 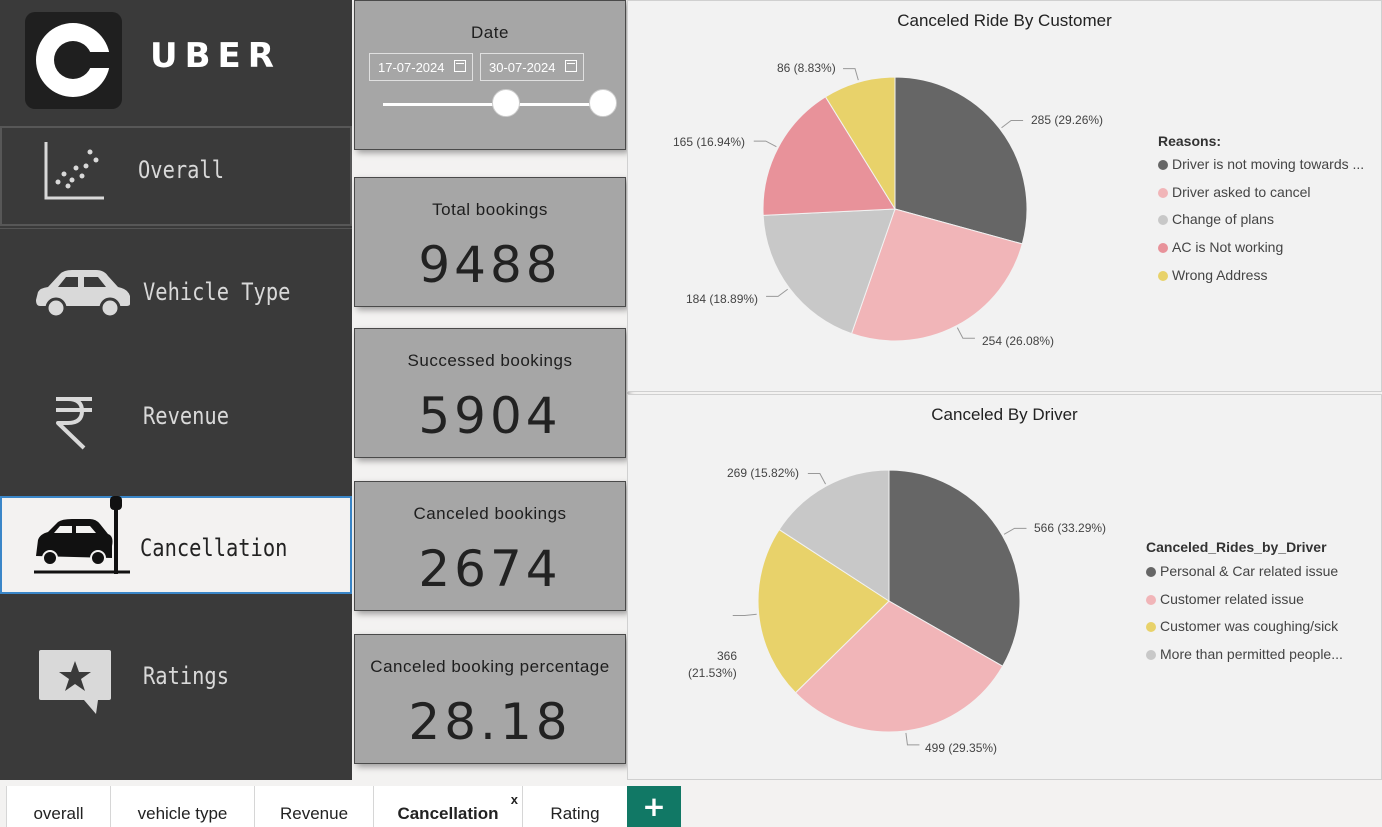 I want to click on sidebar-item-overall: Overall, so click(x=176, y=176).